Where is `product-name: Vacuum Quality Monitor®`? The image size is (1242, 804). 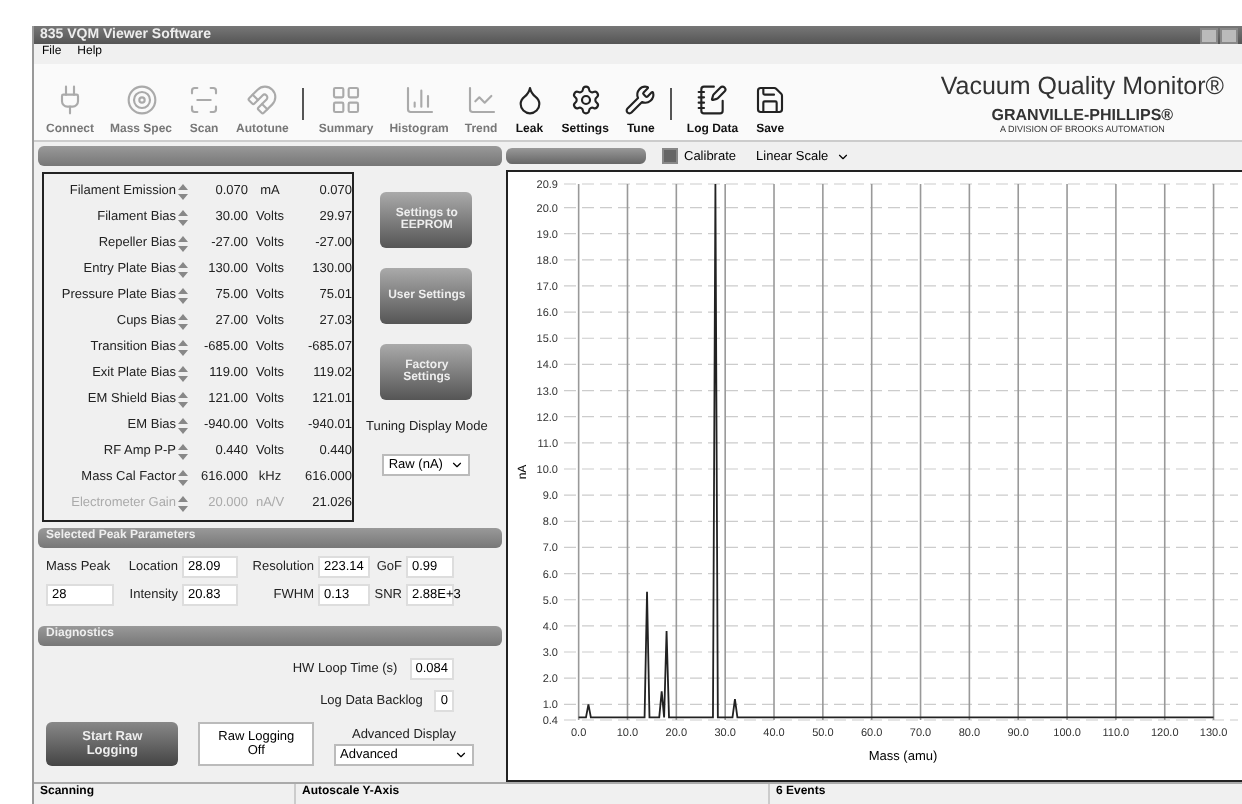 product-name: Vacuum Quality Monitor® is located at coordinates (1082, 86).